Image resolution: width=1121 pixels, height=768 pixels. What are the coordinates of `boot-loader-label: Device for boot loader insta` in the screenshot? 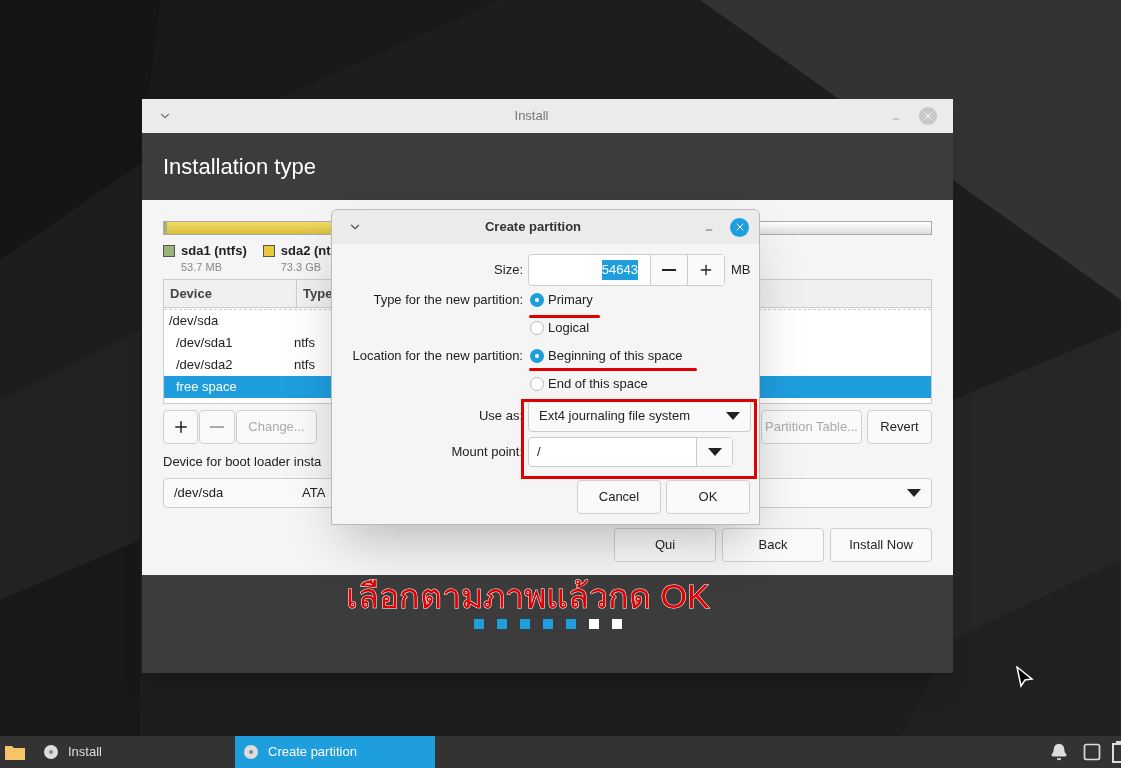 It's located at (242, 462).